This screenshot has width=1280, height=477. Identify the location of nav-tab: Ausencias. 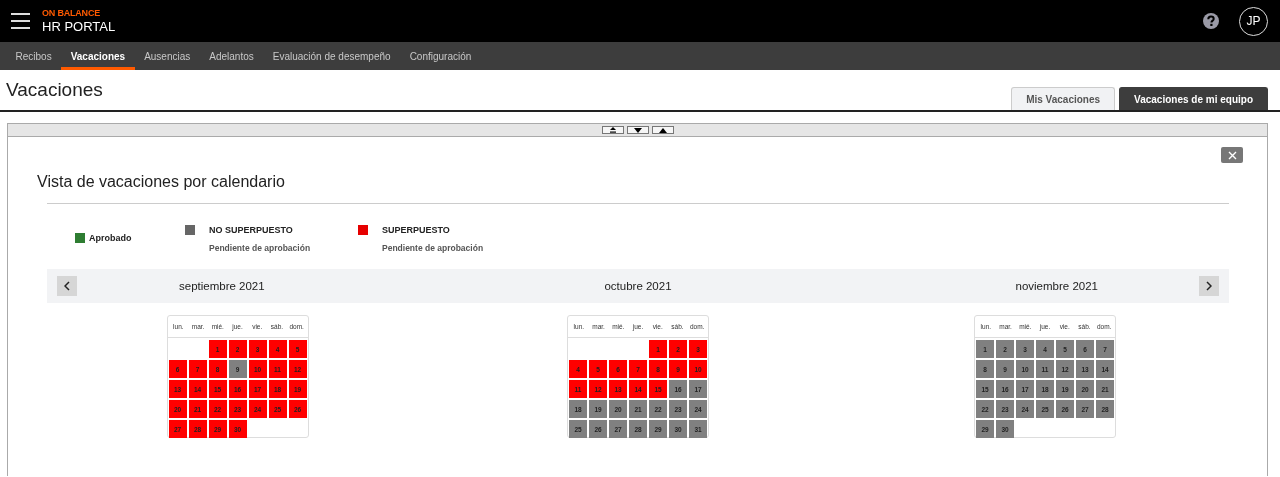
(167, 56).